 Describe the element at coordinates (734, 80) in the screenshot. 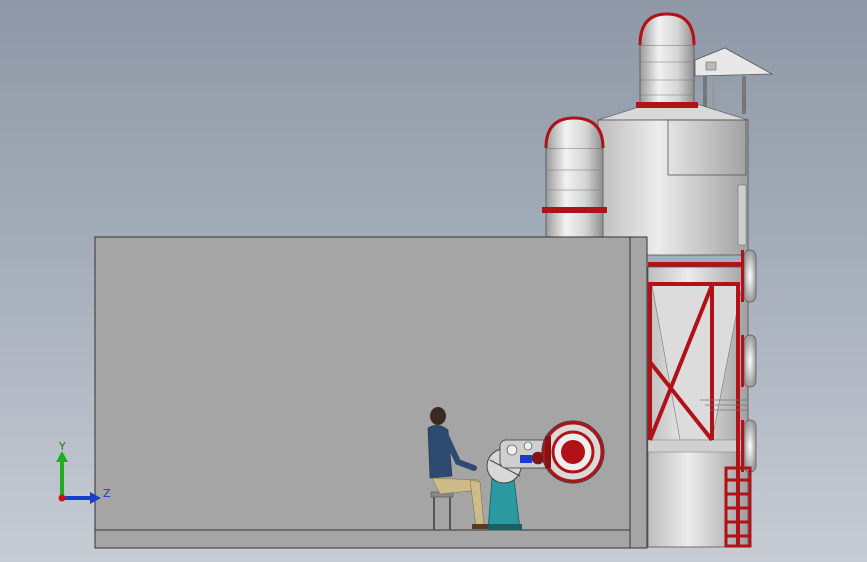

I see `chimney-hood` at that location.